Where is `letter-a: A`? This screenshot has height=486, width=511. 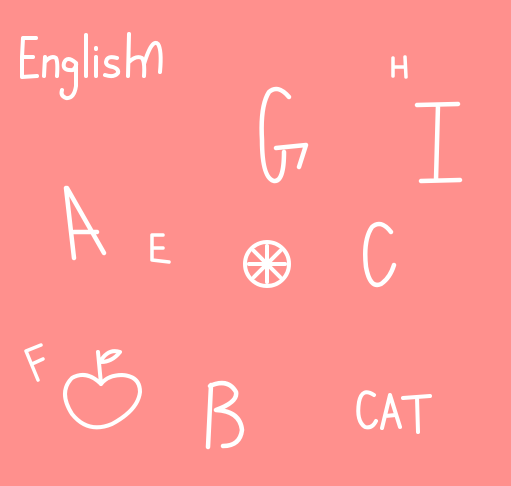
letter-a: A is located at coordinates (85, 223).